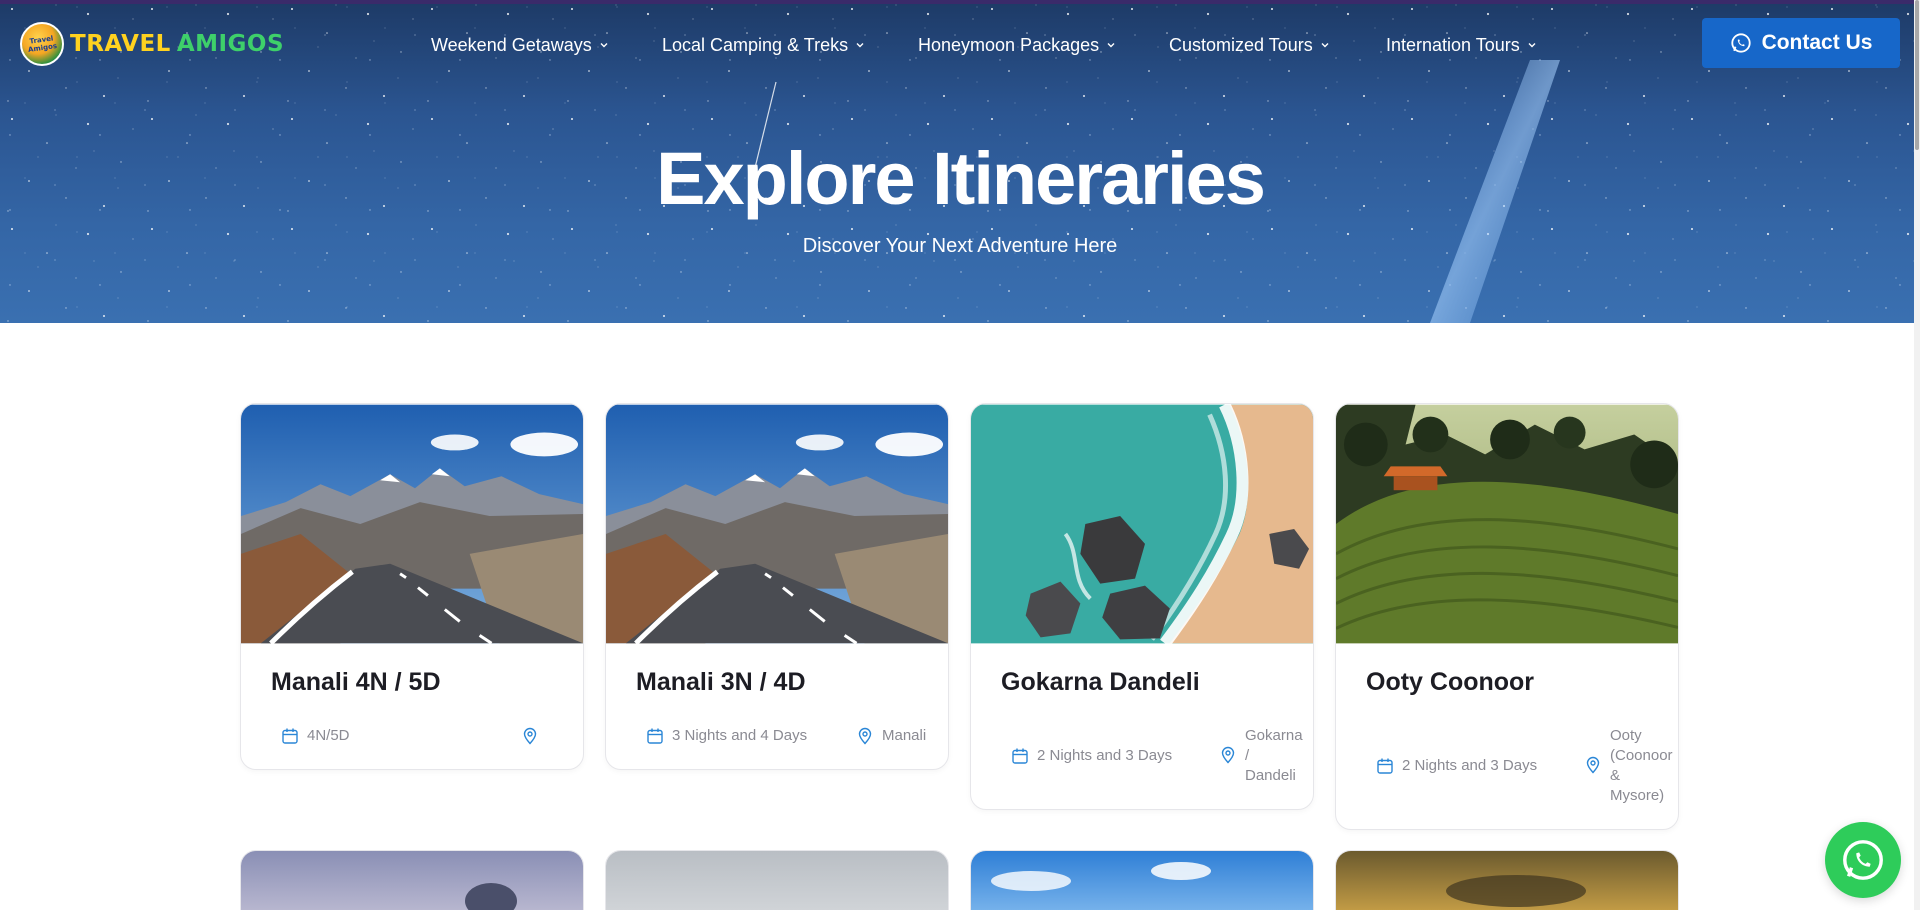 The width and height of the screenshot is (1920, 910). What do you see at coordinates (755, 44) in the screenshot?
I see `menu-item-label: Local Camping & Treks` at bounding box center [755, 44].